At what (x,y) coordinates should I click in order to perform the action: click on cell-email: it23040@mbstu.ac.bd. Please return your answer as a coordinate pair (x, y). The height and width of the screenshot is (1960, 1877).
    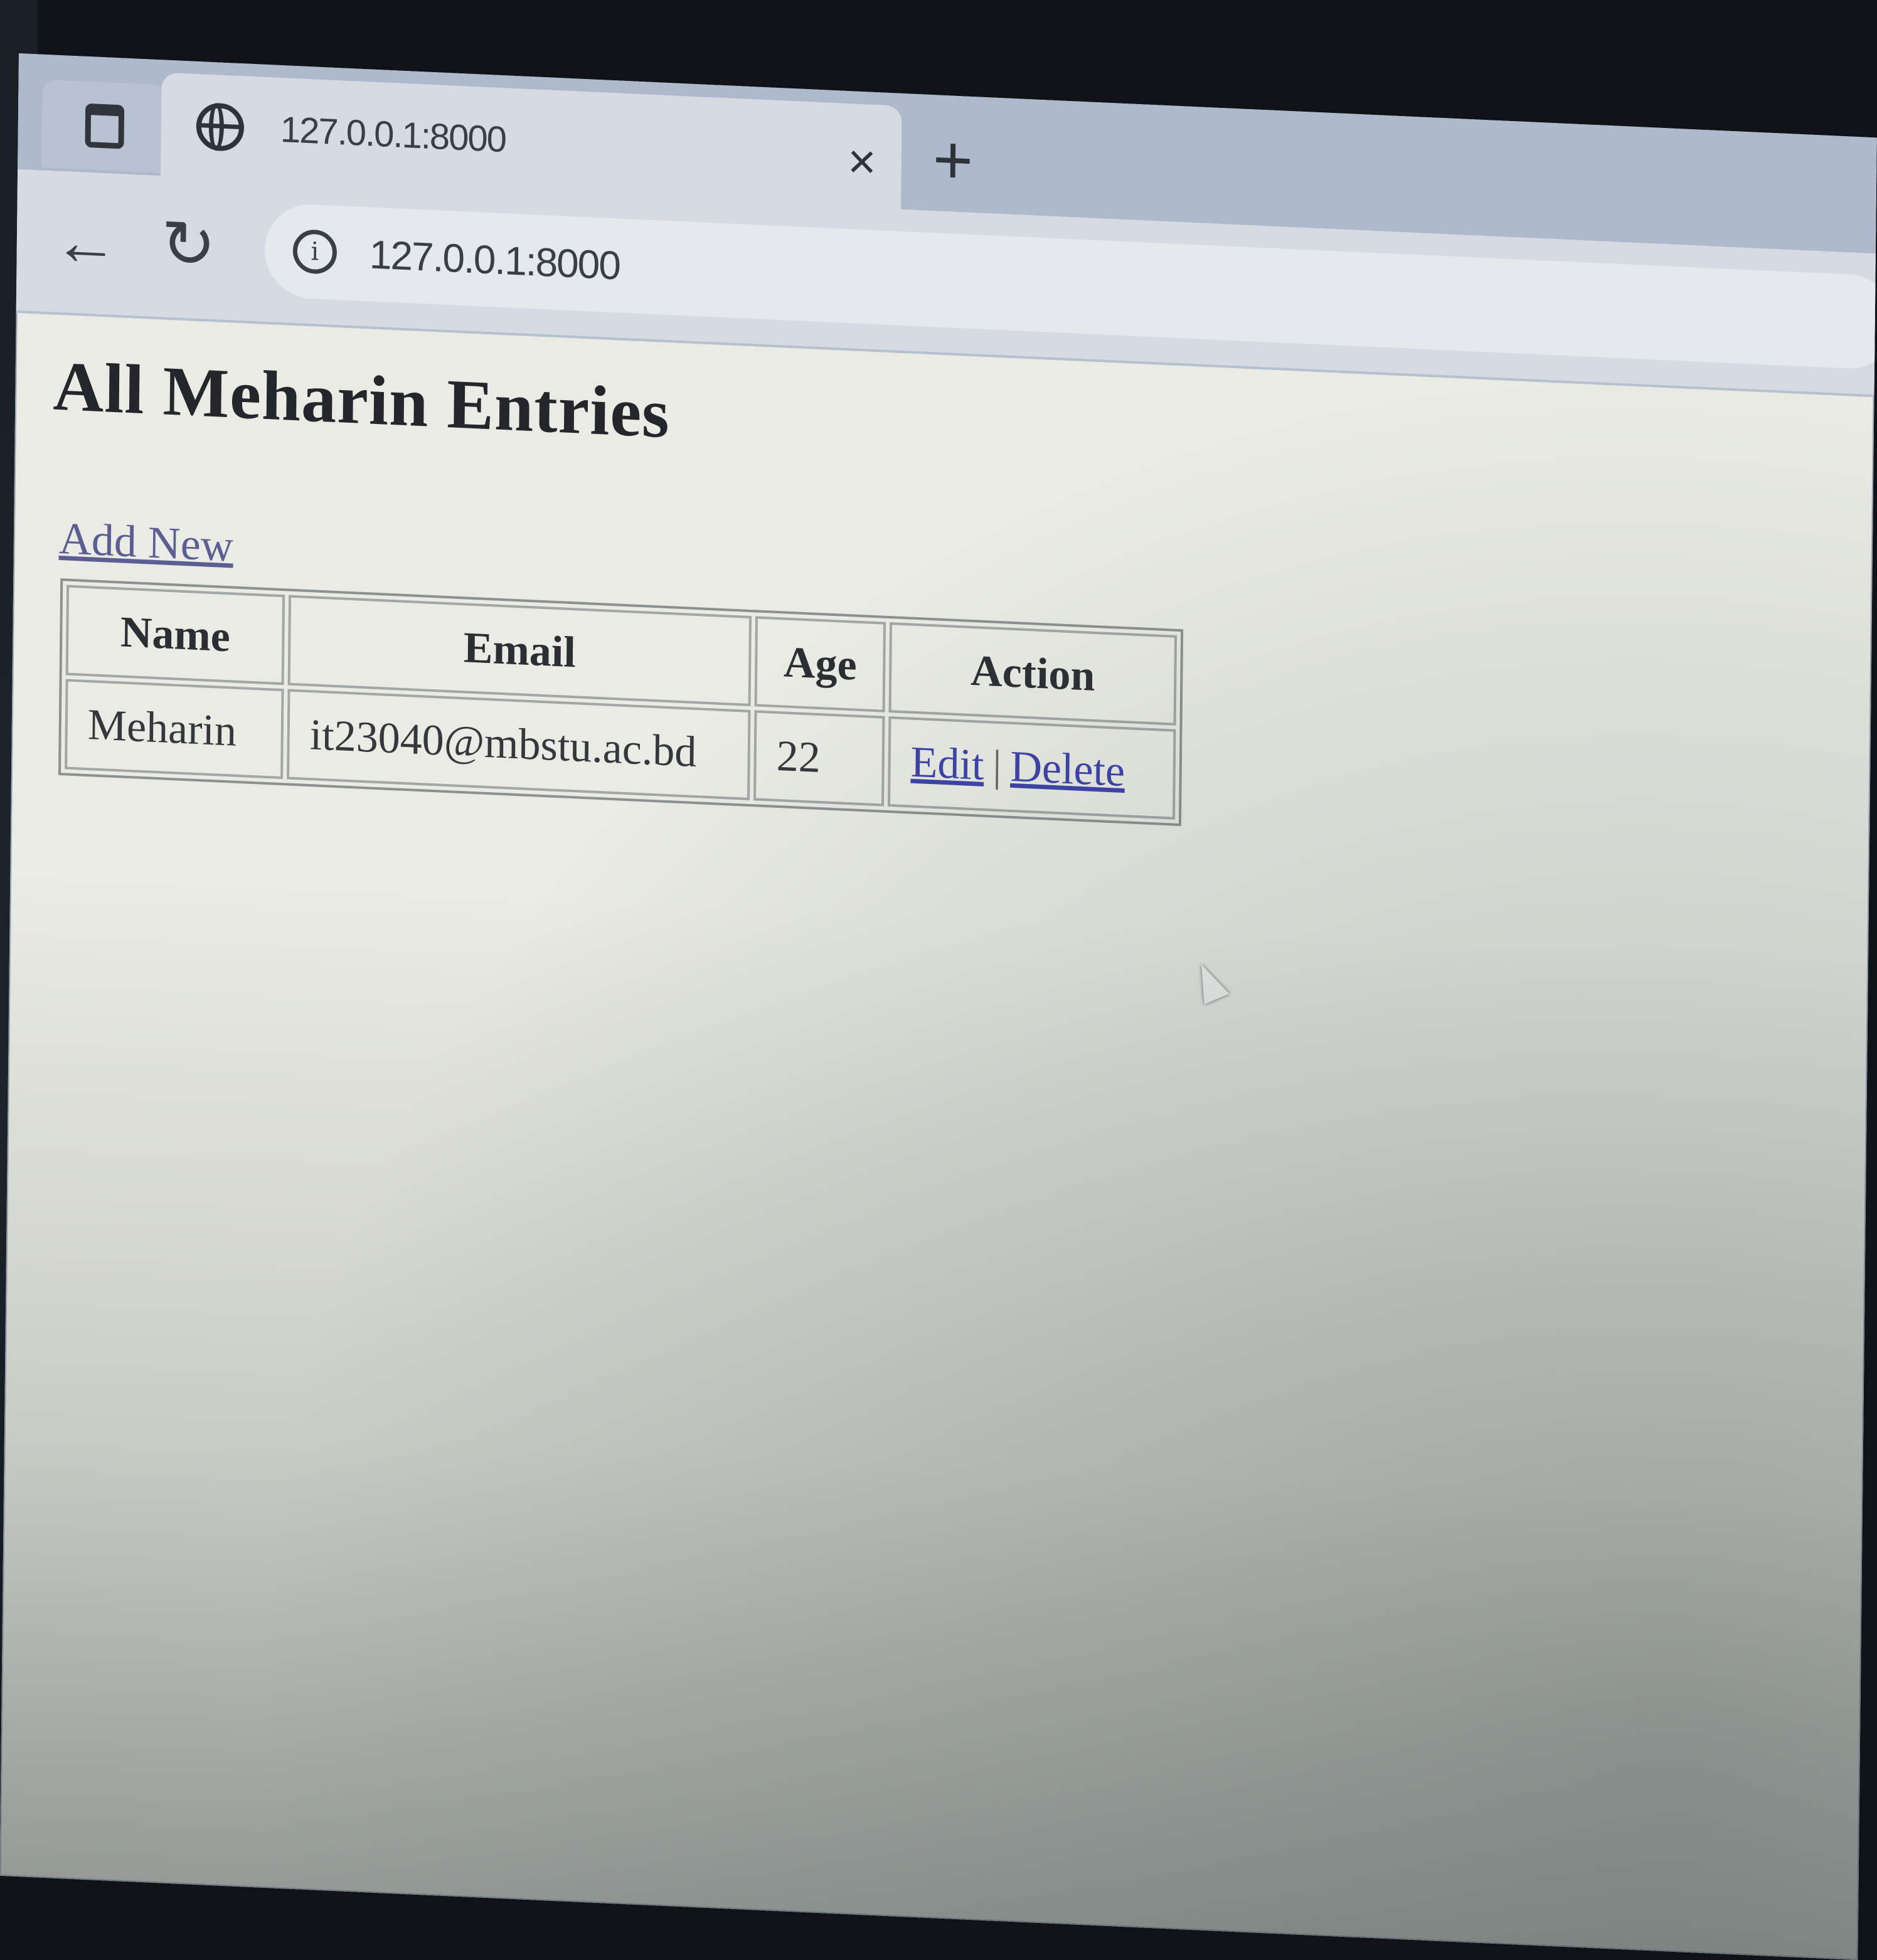
    Looking at the image, I should click on (519, 744).